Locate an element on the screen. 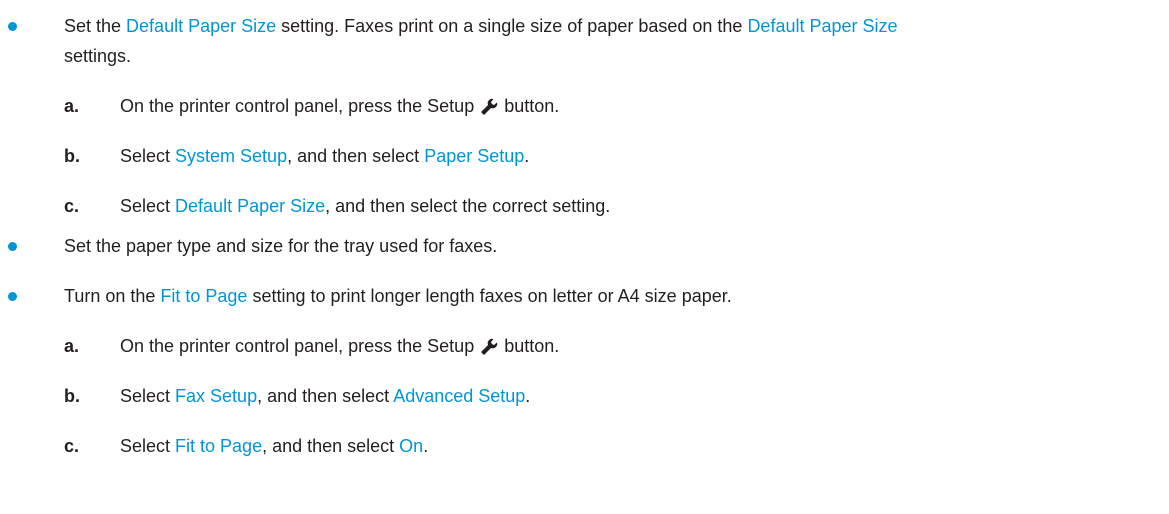 The height and width of the screenshot is (514, 1169). ui-term-paper-setup: Paper Setup is located at coordinates (474, 156).